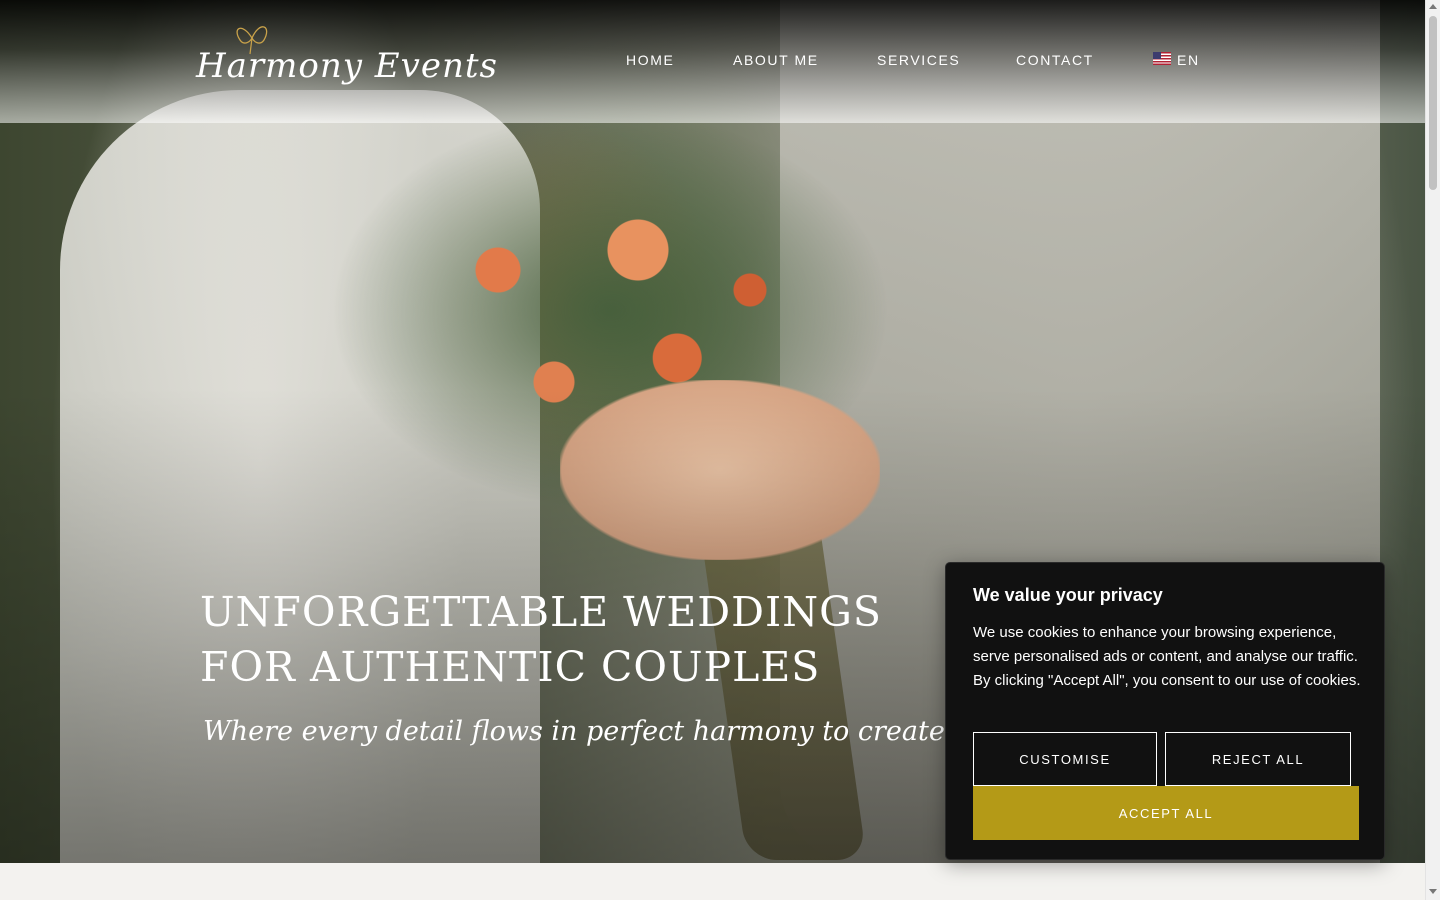 This screenshot has width=1440, height=900. Describe the element at coordinates (918, 60) in the screenshot. I see `nav-services: SERVICES` at that location.